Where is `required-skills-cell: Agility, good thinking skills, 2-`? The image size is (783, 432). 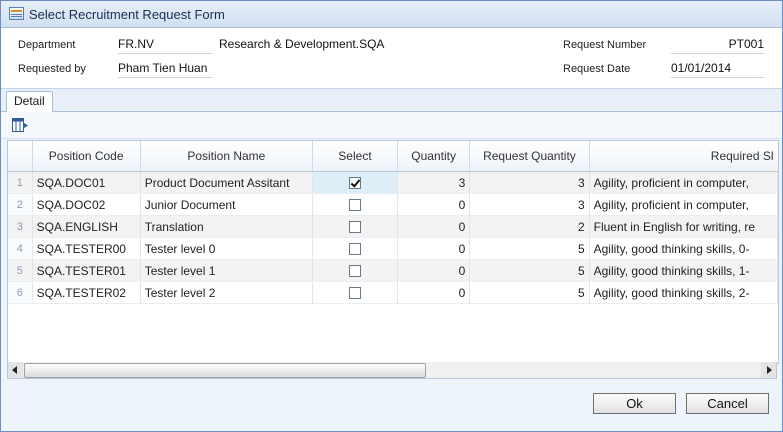 required-skills-cell: Agility, good thinking skills, 2- is located at coordinates (683, 292).